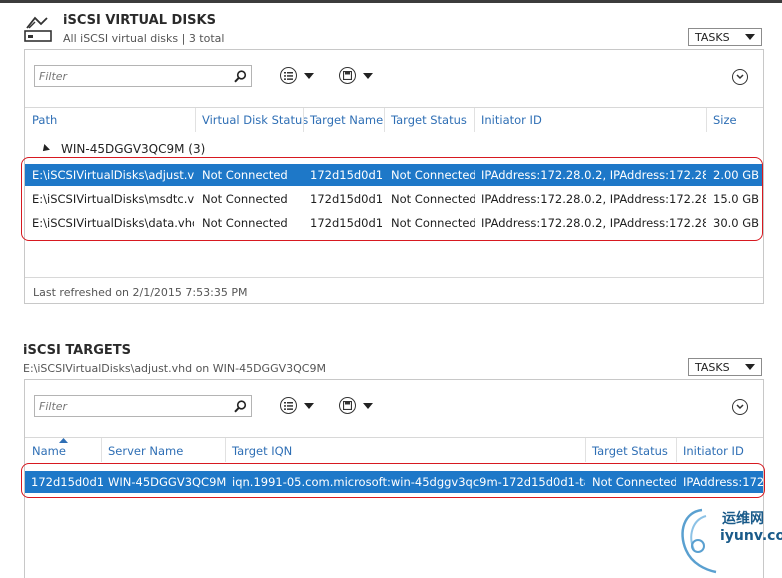 Image resolution: width=782 pixels, height=578 pixels. What do you see at coordinates (77, 350) in the screenshot?
I see `targets-title: iSCSI TARGETS` at bounding box center [77, 350].